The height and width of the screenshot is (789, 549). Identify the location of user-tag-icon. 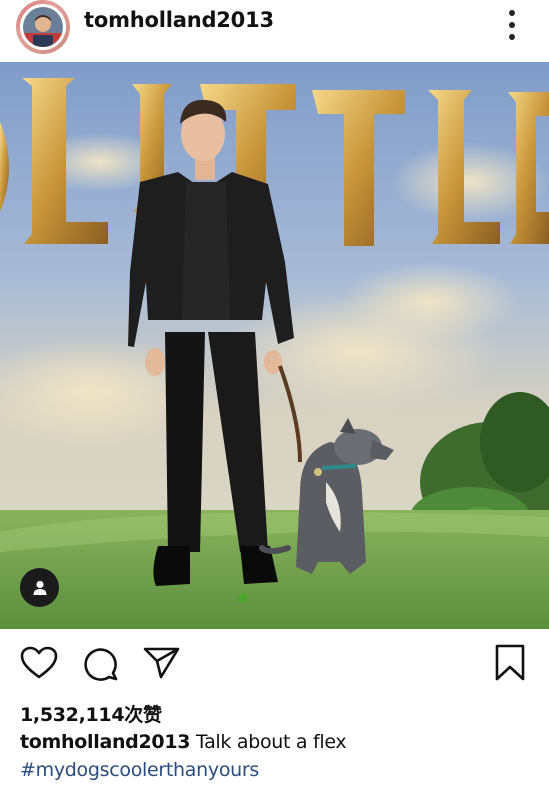
(39, 587).